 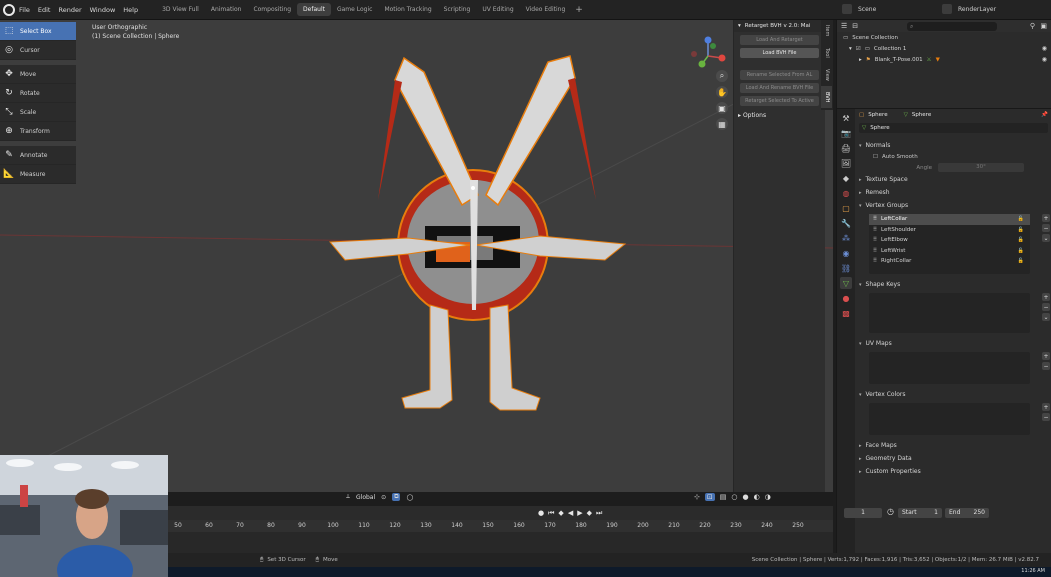 I want to click on physics-tab-icon: ◉, so click(x=846, y=253).